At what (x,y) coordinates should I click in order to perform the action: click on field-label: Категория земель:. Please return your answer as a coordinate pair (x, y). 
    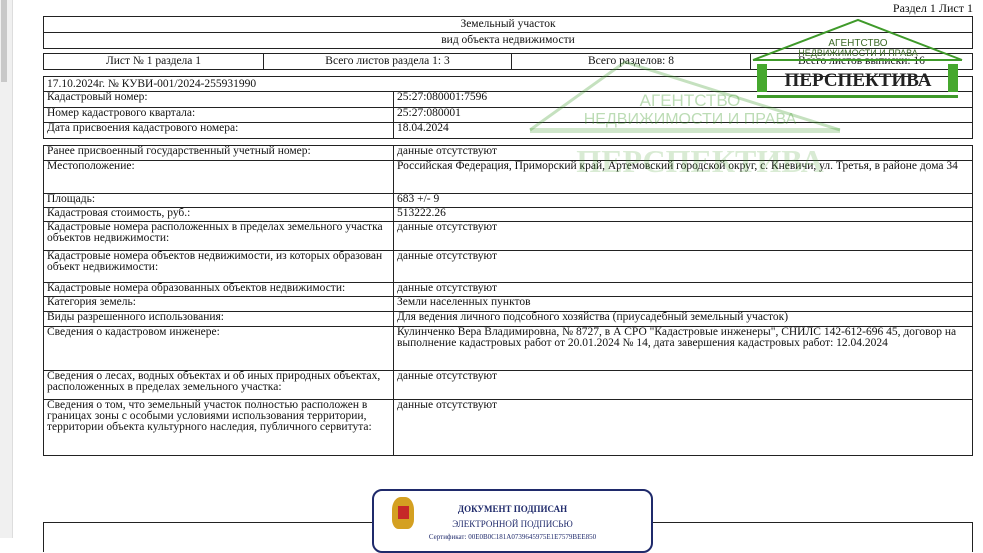
    Looking at the image, I should click on (219, 304).